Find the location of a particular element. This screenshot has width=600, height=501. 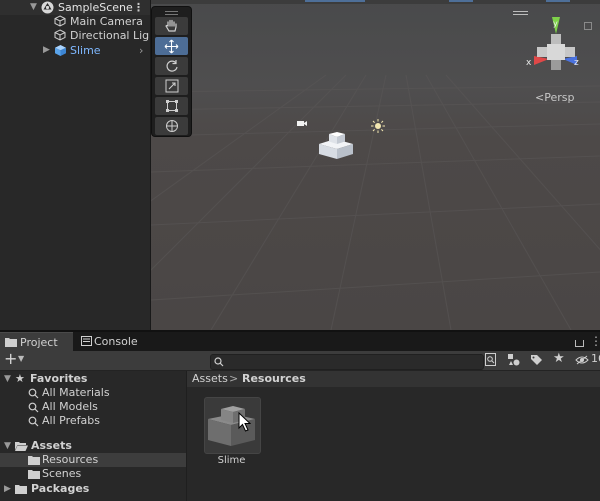

project-tabbar: Project Console ⋮ is located at coordinates (300, 341).